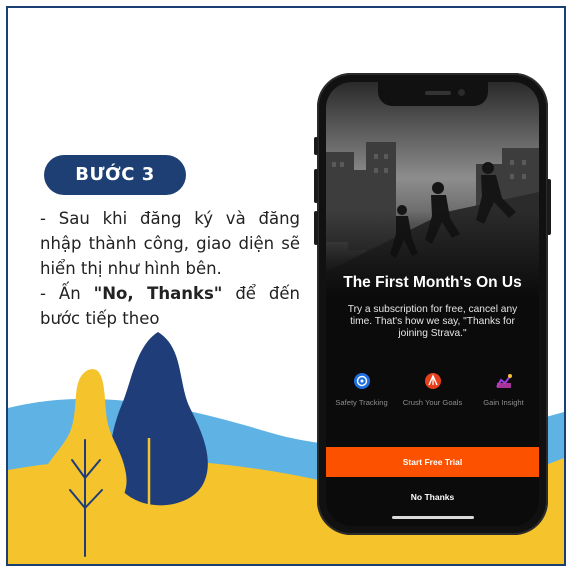 This screenshot has width=574, height=574. What do you see at coordinates (316, 186) in the screenshot?
I see `phone-volume-up` at bounding box center [316, 186].